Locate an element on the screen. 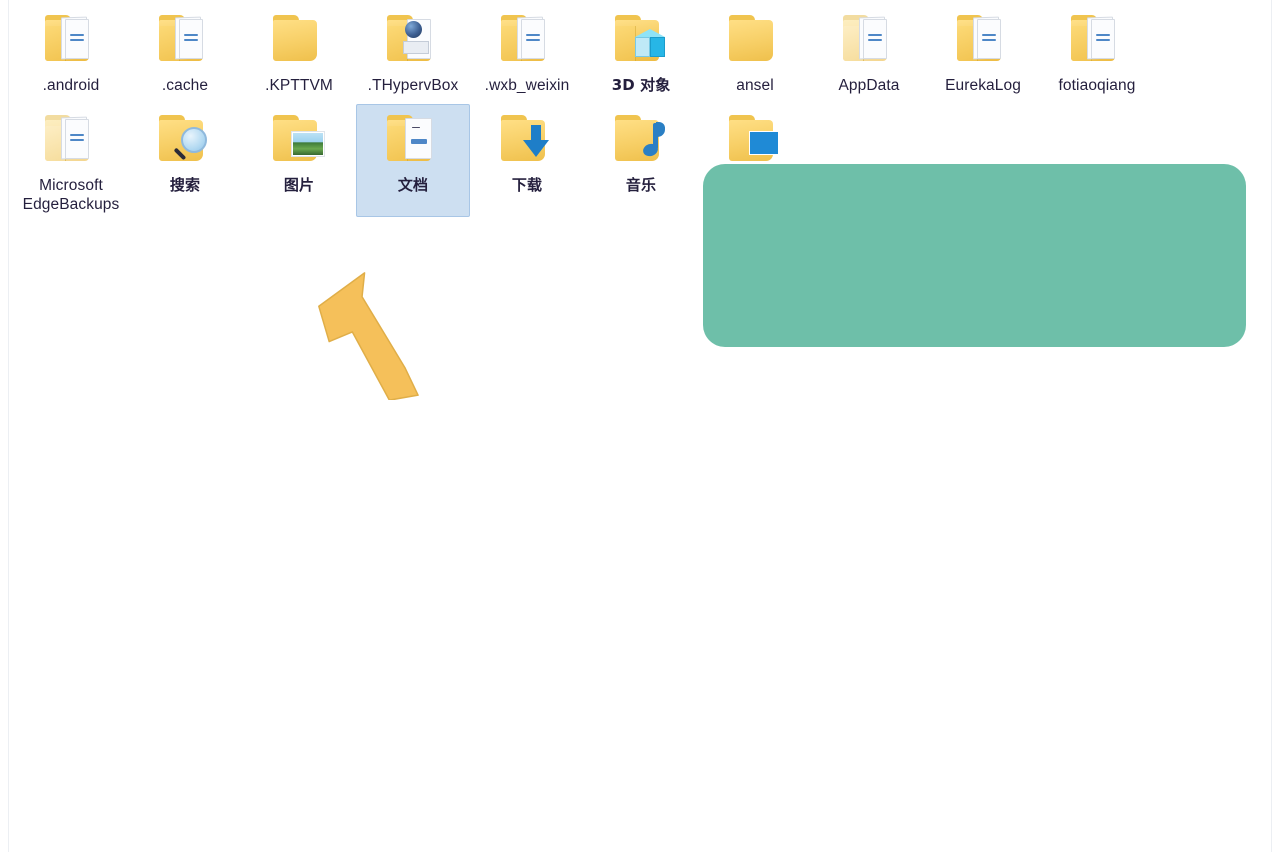 The image size is (1280, 852). desktop-icon-folder-with-vm-icon: .THypervBox is located at coordinates (413, 54).